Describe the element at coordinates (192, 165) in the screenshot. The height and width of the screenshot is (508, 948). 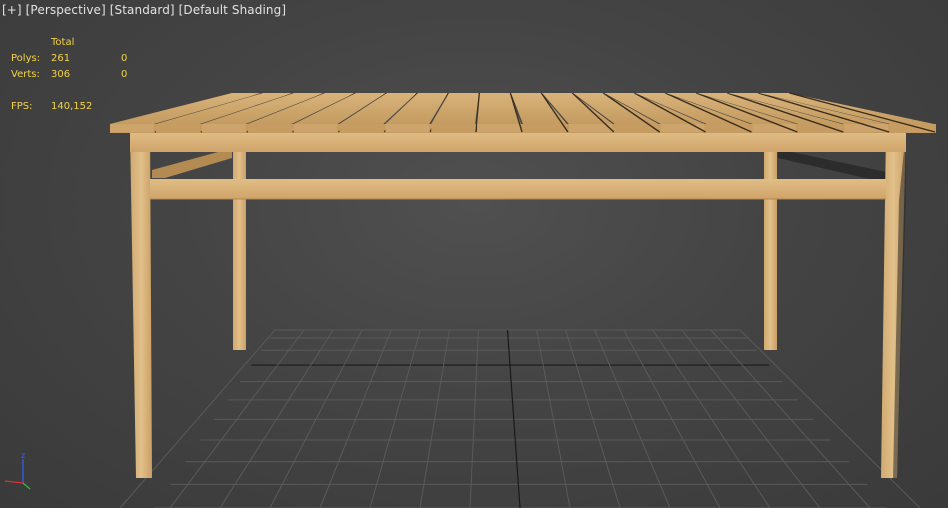
I see `table-inner-brace-left` at that location.